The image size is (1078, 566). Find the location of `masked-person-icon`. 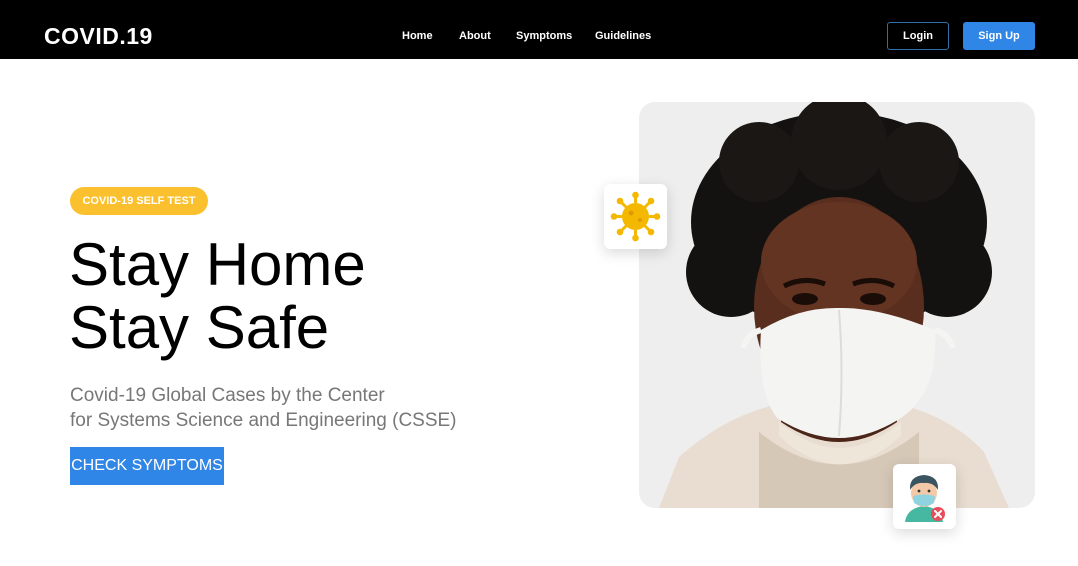

masked-person-icon is located at coordinates (925, 498).